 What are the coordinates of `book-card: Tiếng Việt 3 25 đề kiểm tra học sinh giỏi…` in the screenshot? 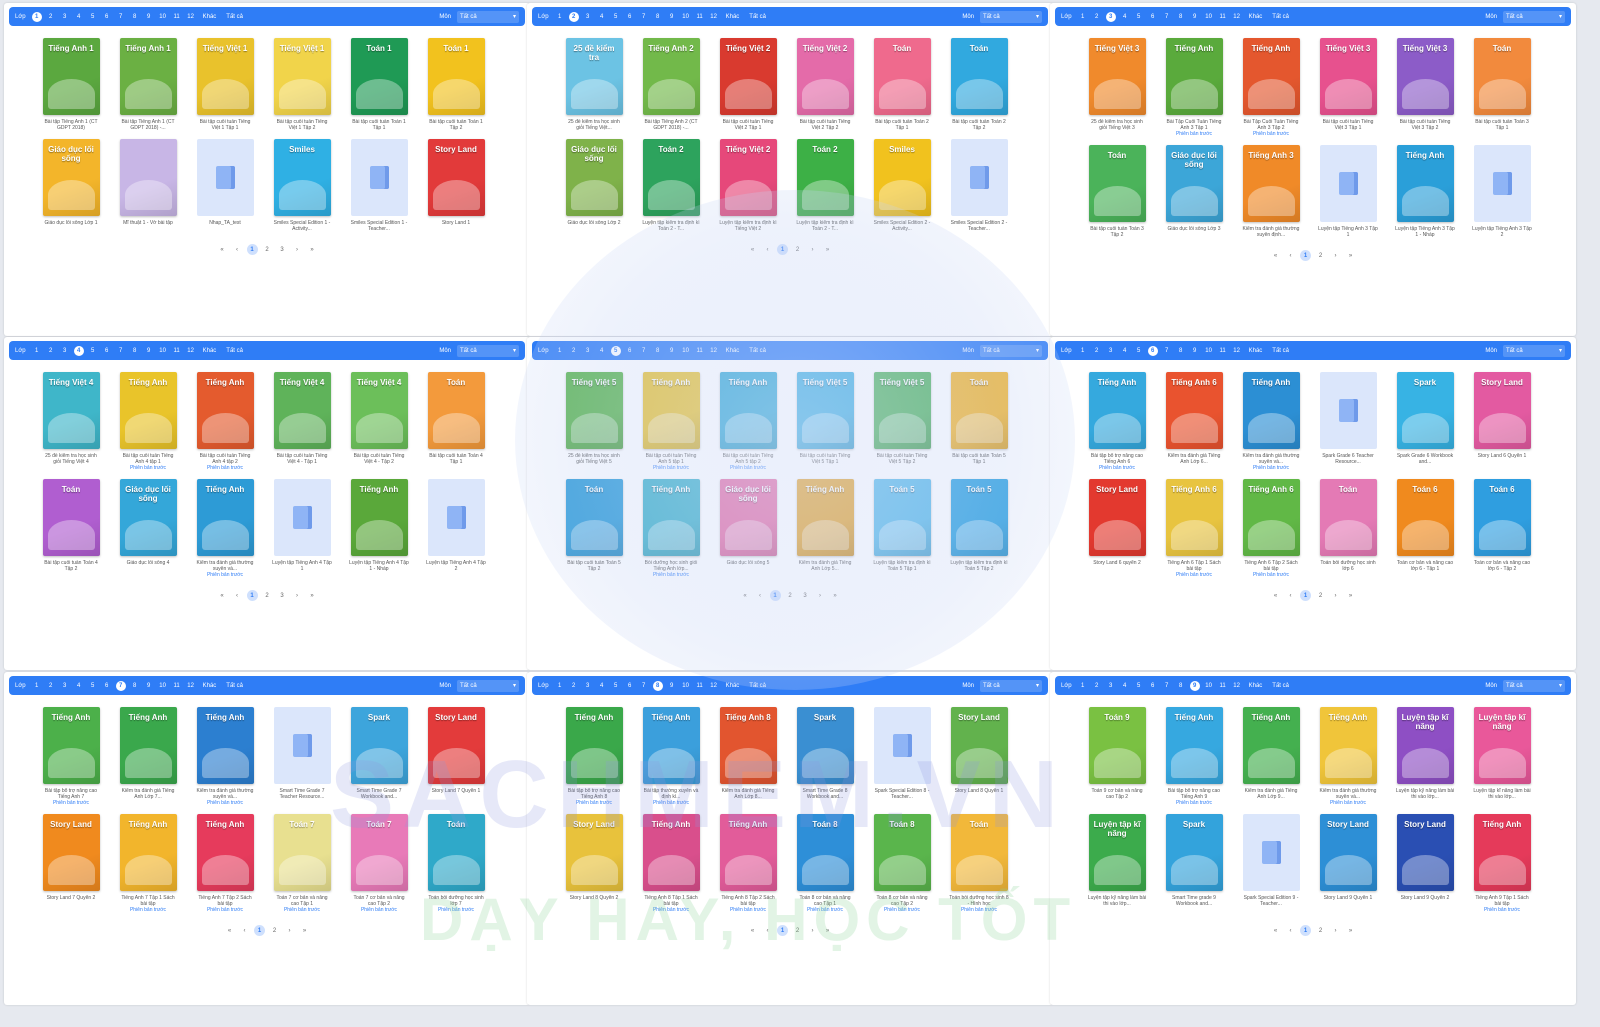 It's located at (1117, 87).